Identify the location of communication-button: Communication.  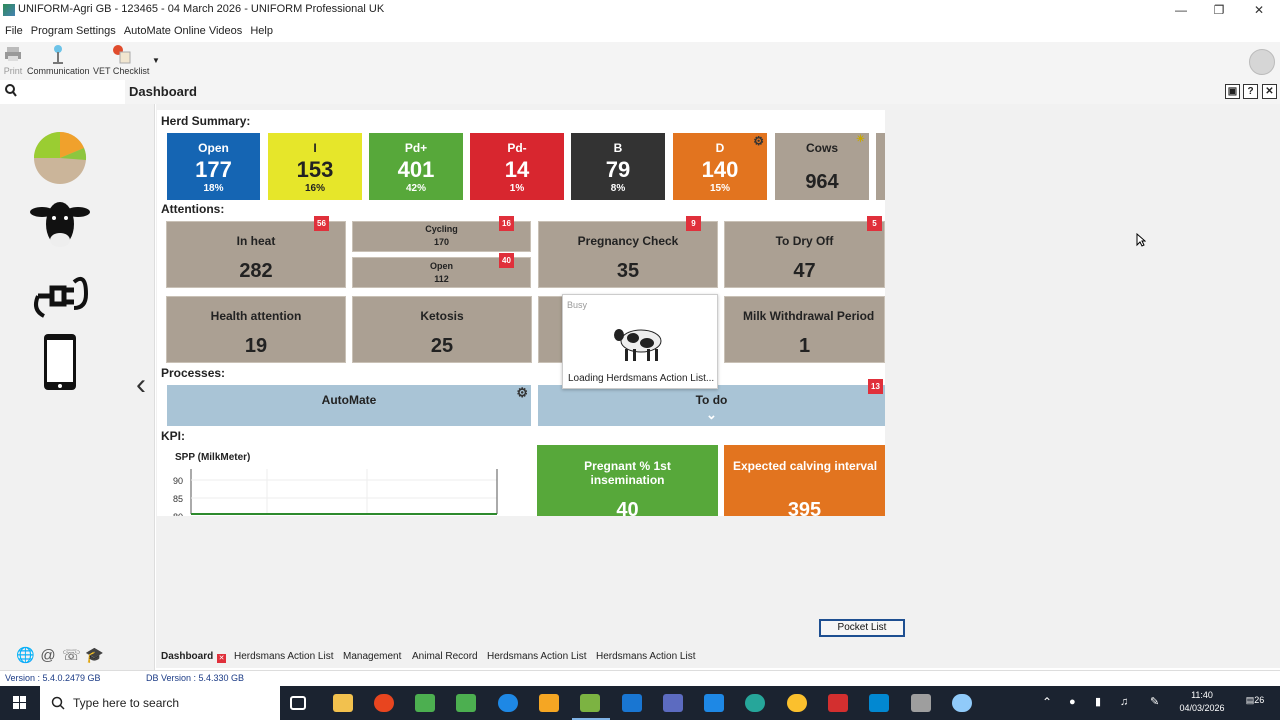
(58, 60).